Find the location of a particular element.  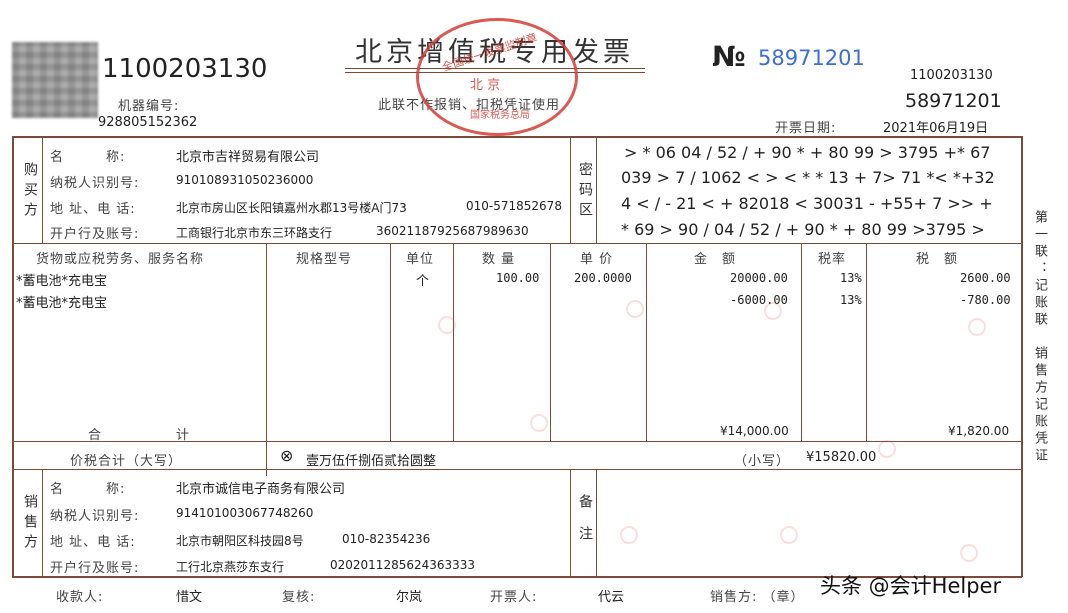

seller-phone: 010-82354236 is located at coordinates (386, 539).